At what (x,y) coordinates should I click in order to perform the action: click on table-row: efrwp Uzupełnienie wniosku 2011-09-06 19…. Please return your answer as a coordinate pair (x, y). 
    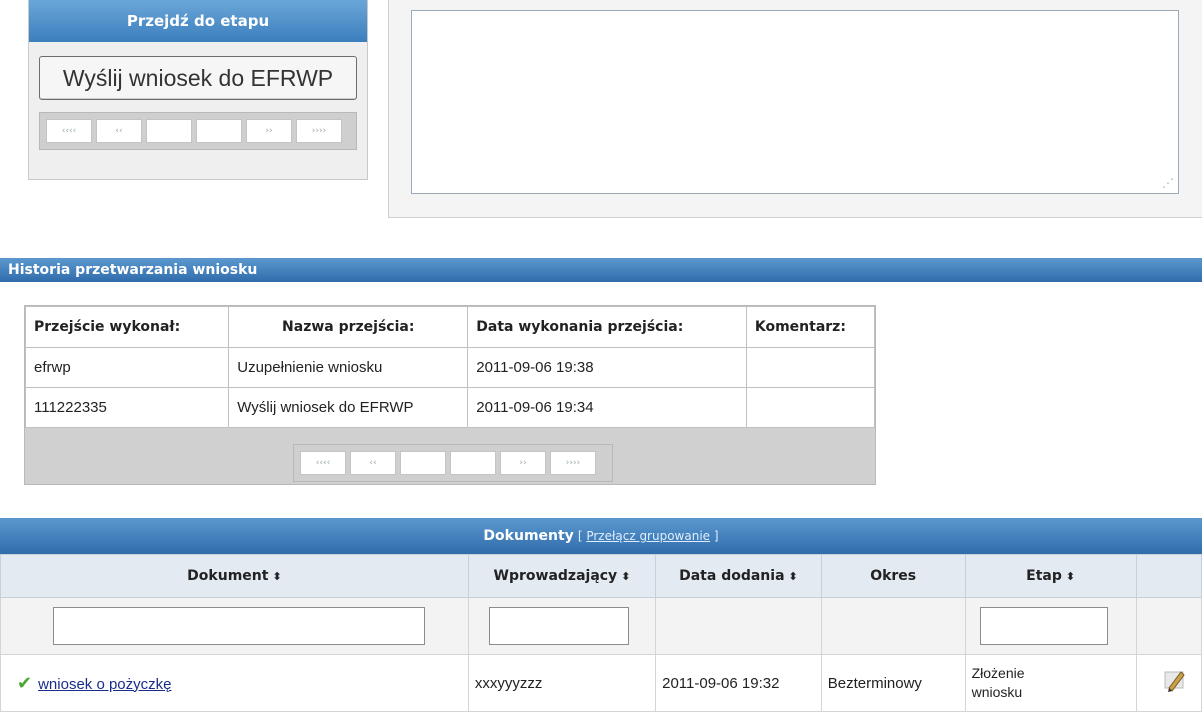
    Looking at the image, I should click on (450, 367).